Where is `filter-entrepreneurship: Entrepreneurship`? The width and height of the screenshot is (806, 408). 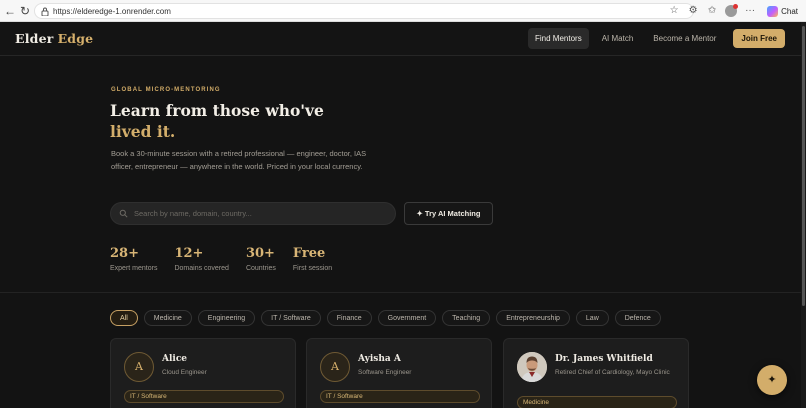
filter-entrepreneurship: Entrepreneurship is located at coordinates (533, 318).